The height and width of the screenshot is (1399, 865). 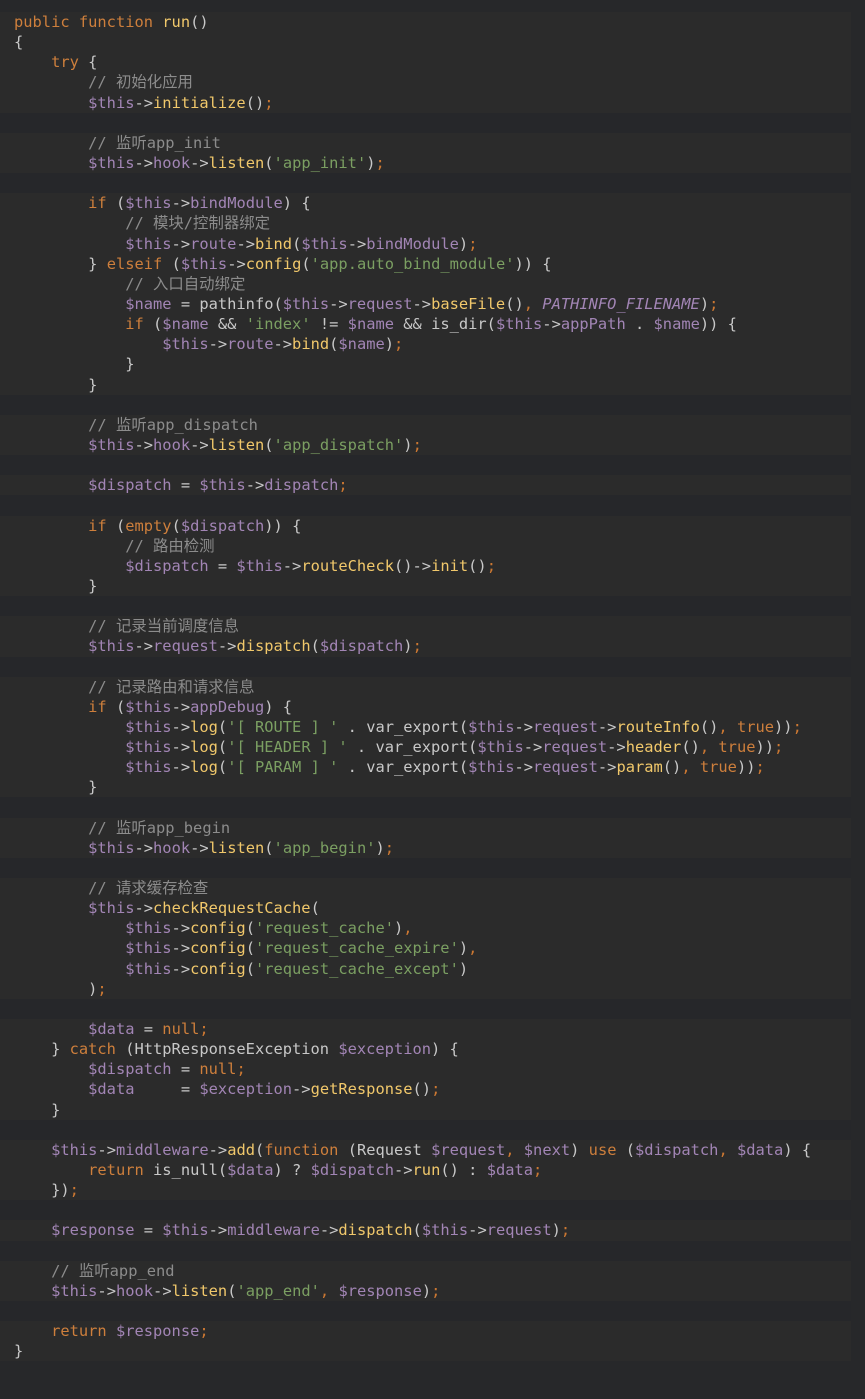 What do you see at coordinates (283, 525) in the screenshot?
I see `code-token-plain: )) {` at bounding box center [283, 525].